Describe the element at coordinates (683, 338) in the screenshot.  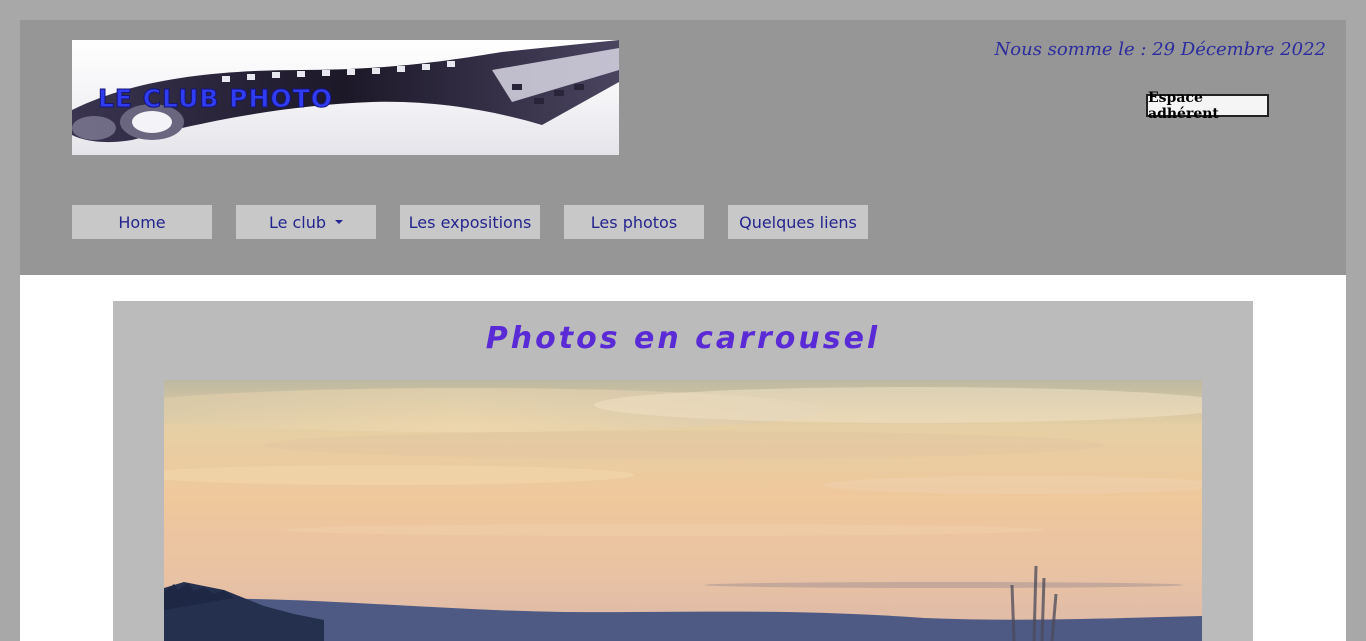
I see `section-title: Photos en carrousel` at that location.